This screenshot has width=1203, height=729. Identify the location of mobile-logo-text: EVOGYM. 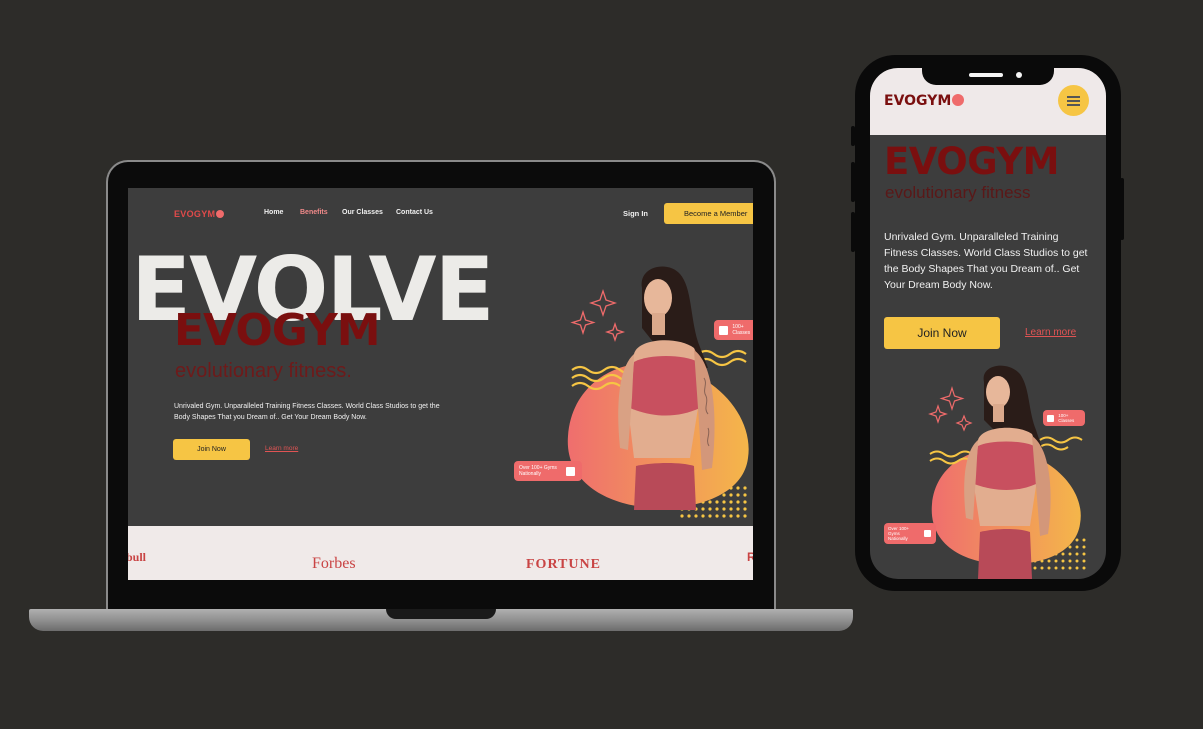
(918, 101).